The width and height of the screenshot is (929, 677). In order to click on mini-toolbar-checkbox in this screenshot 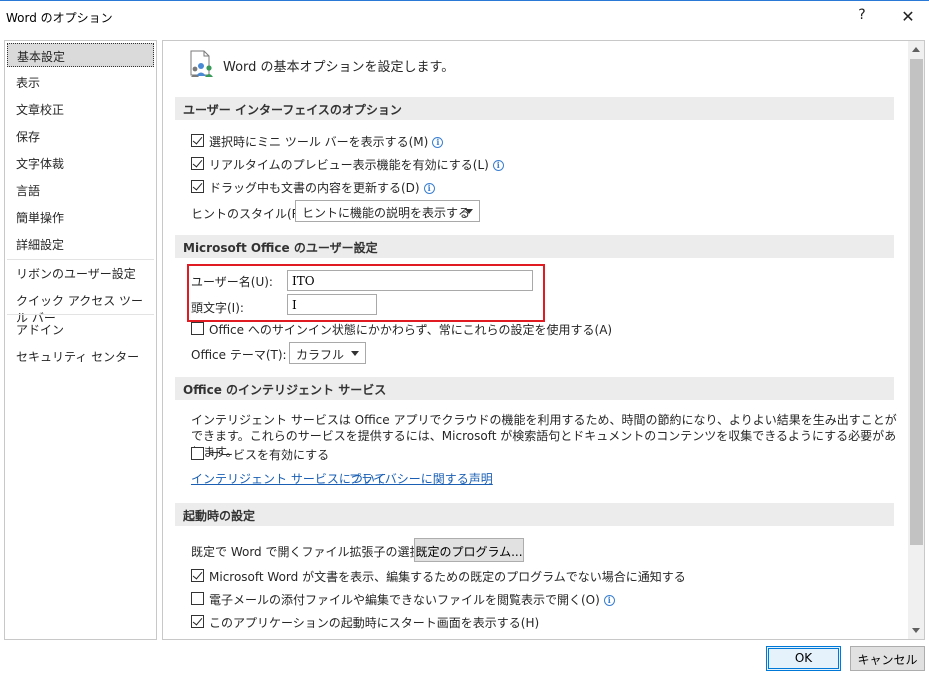, I will do `click(197, 140)`.